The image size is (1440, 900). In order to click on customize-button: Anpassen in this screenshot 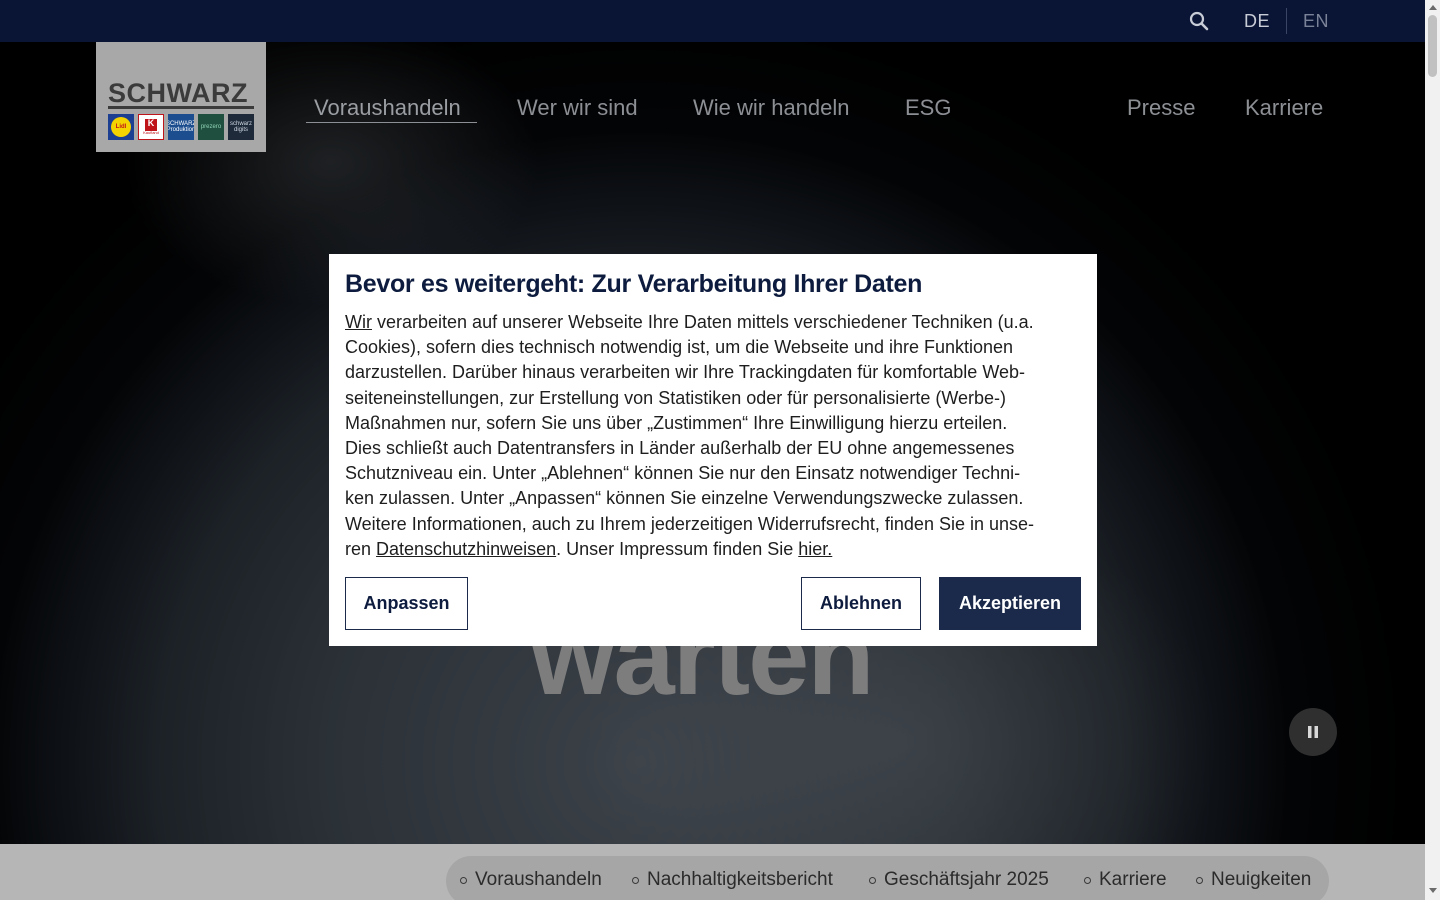, I will do `click(406, 603)`.